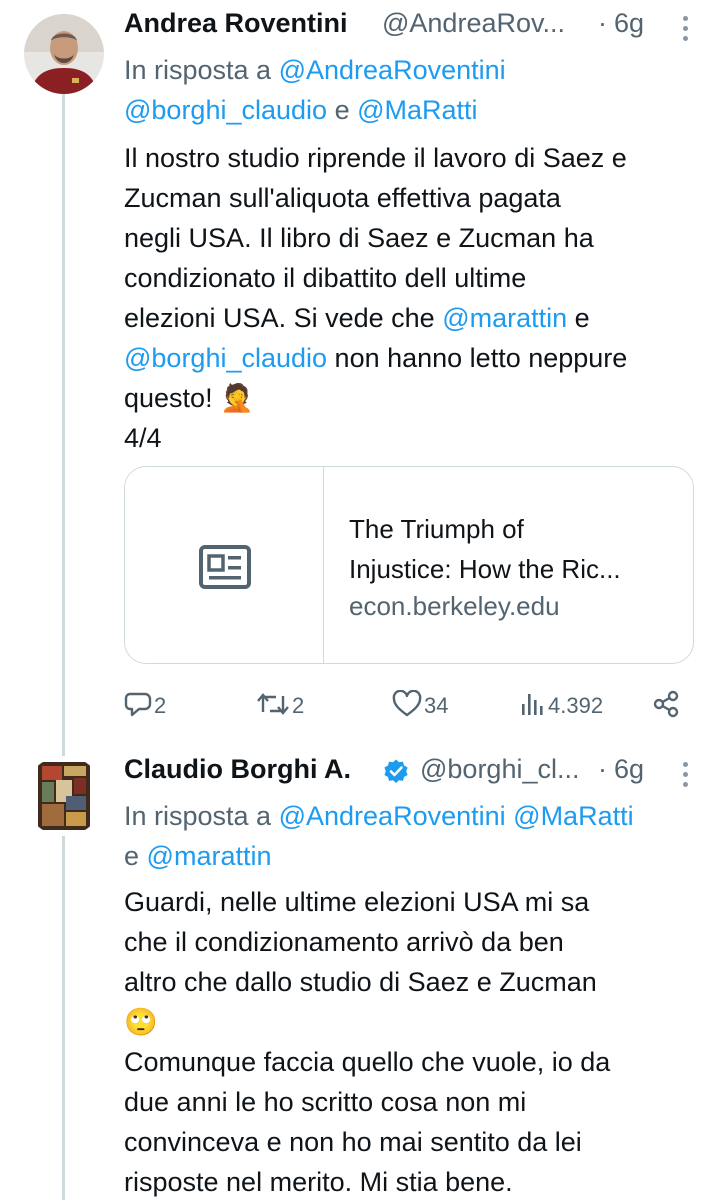 The width and height of the screenshot is (719, 1202). What do you see at coordinates (576, 705) in the screenshot?
I see `views-count: 4.392` at bounding box center [576, 705].